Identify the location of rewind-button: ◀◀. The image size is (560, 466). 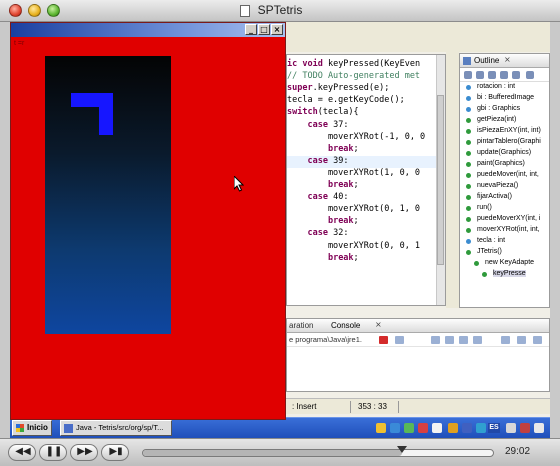
(22, 452).